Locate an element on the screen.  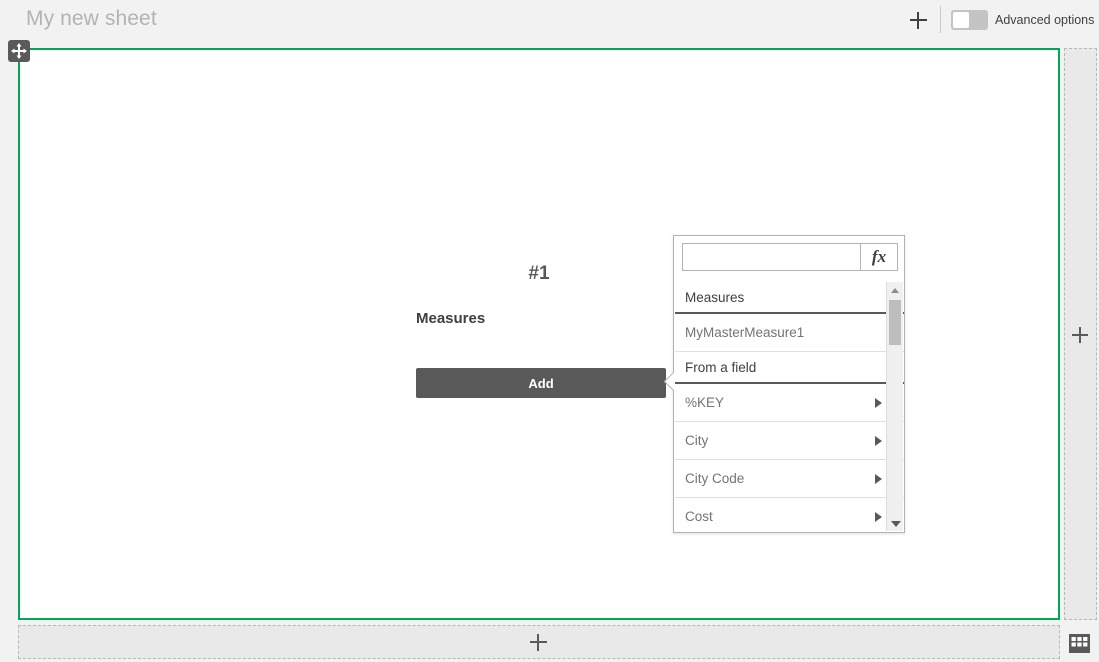
popover-search-row: fx is located at coordinates (790, 257).